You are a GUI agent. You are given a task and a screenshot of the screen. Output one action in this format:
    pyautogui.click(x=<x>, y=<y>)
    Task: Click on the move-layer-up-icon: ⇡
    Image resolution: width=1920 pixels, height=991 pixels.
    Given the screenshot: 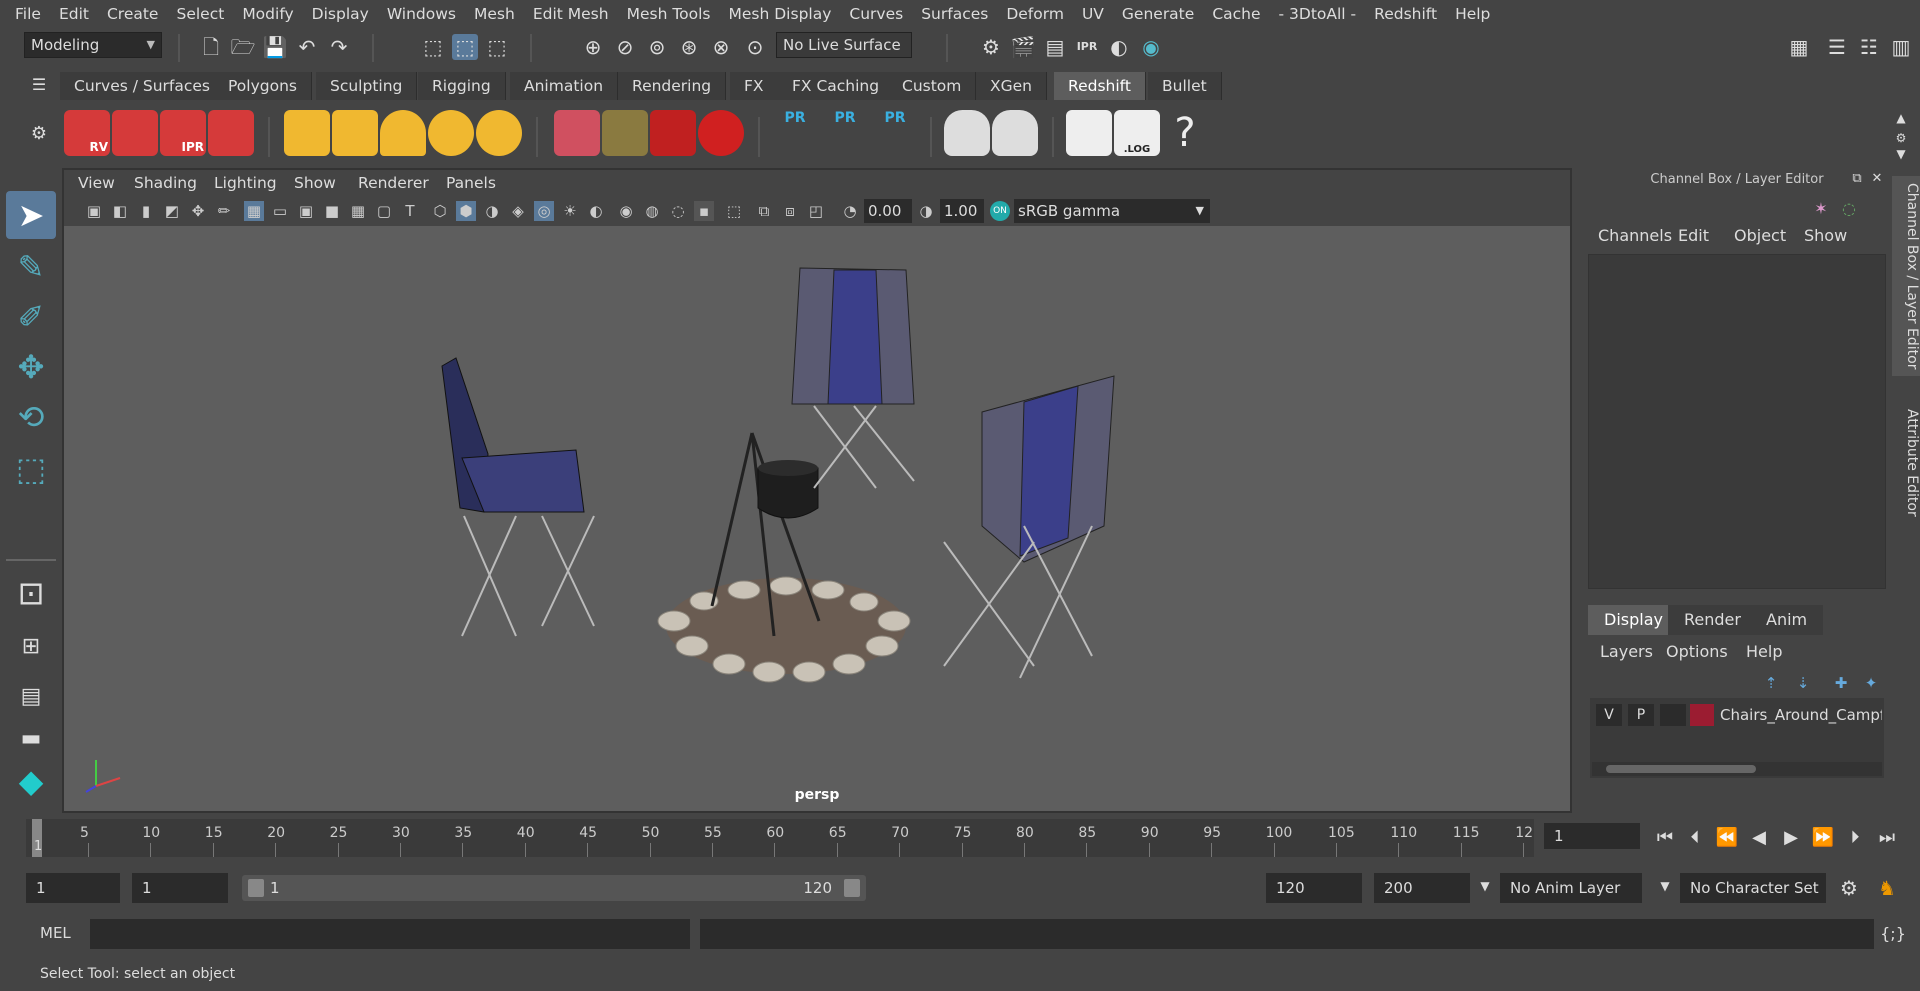 What is the action you would take?
    pyautogui.click(x=1771, y=683)
    